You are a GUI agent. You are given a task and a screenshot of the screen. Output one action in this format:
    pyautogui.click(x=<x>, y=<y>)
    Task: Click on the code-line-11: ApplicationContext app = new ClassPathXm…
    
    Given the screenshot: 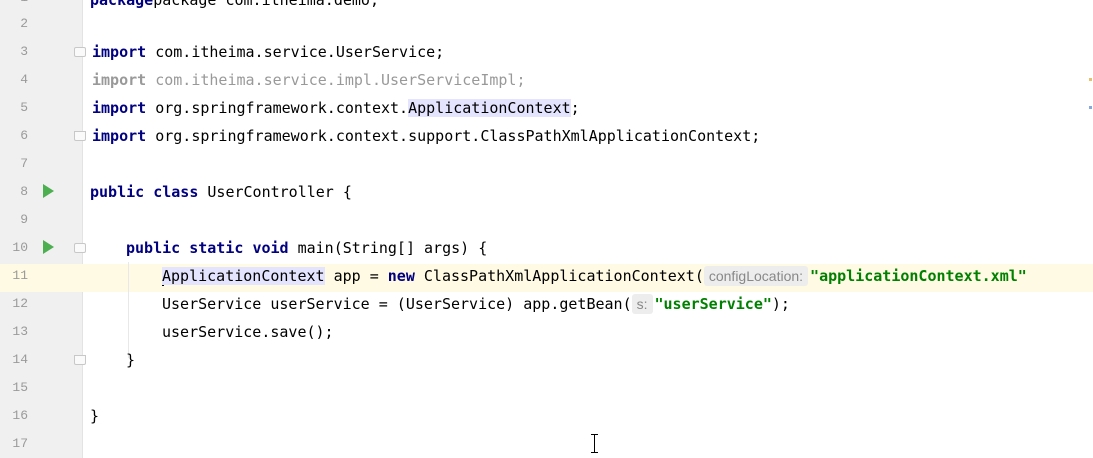 What is the action you would take?
    pyautogui.click(x=594, y=276)
    